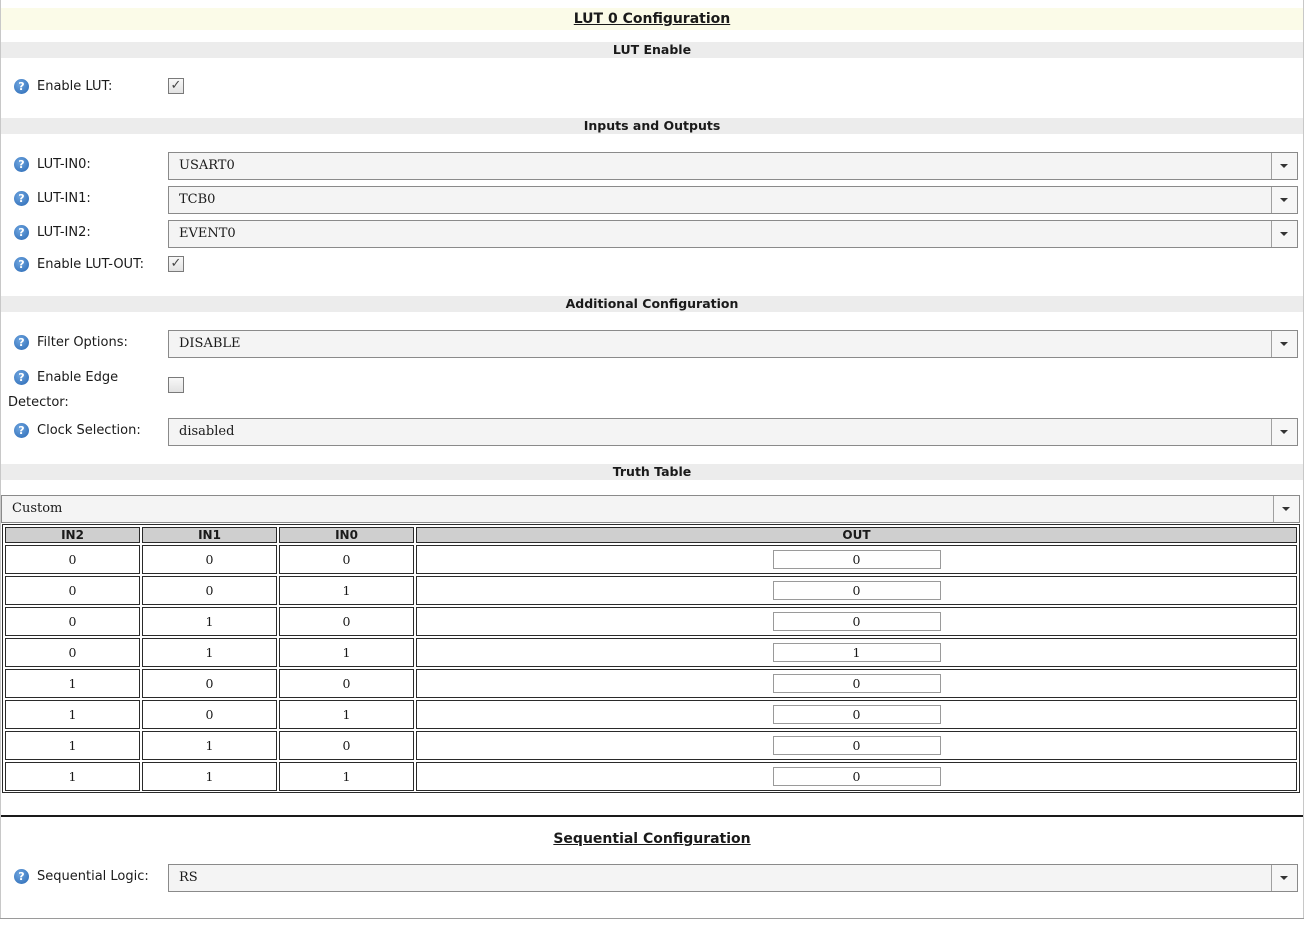  What do you see at coordinates (856, 535) in the screenshot?
I see `column-header-out: OUT` at bounding box center [856, 535].